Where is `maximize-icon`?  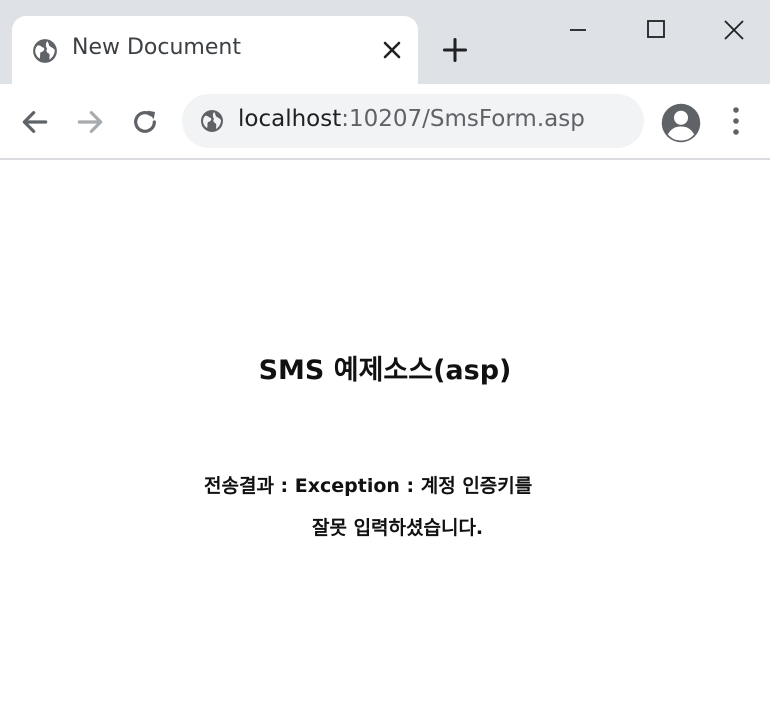 maximize-icon is located at coordinates (656, 30).